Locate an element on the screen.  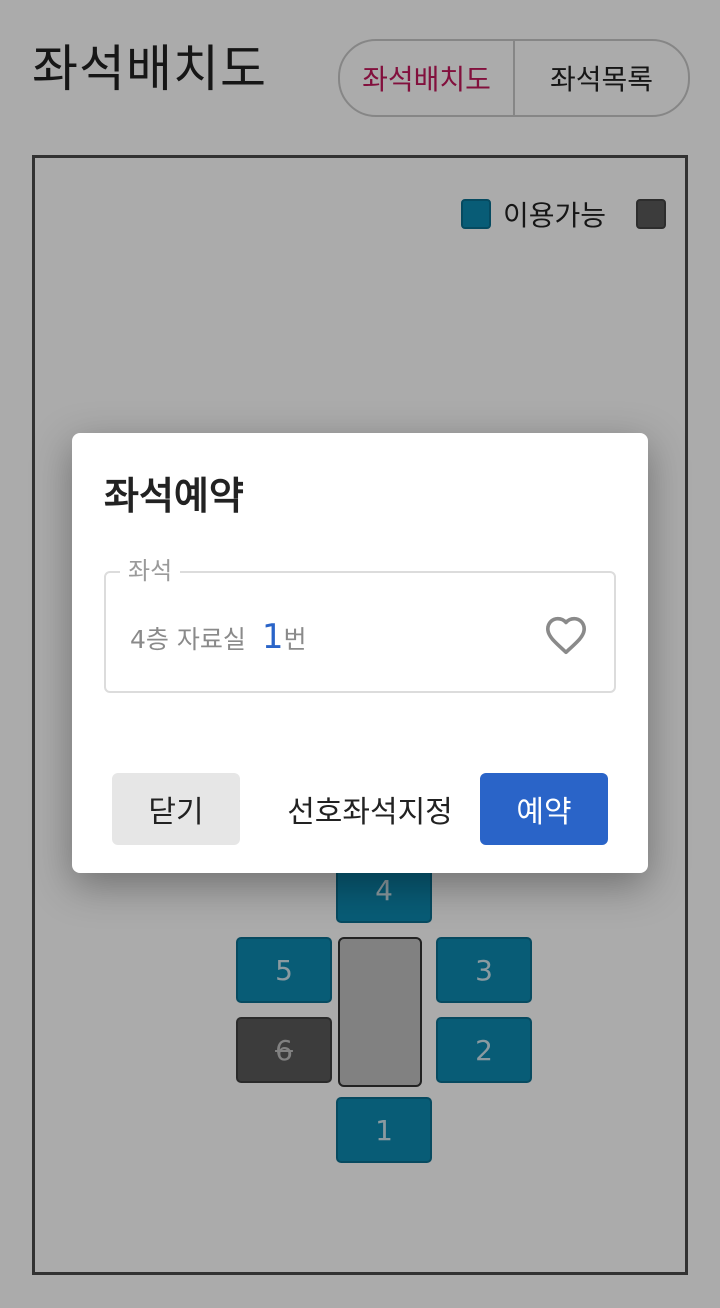
reserve-button: 예약 is located at coordinates (544, 809).